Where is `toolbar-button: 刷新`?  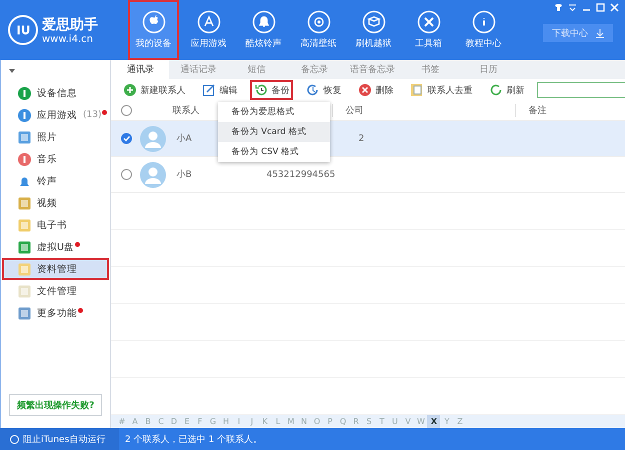
toolbar-button: 刷新 is located at coordinates (506, 90).